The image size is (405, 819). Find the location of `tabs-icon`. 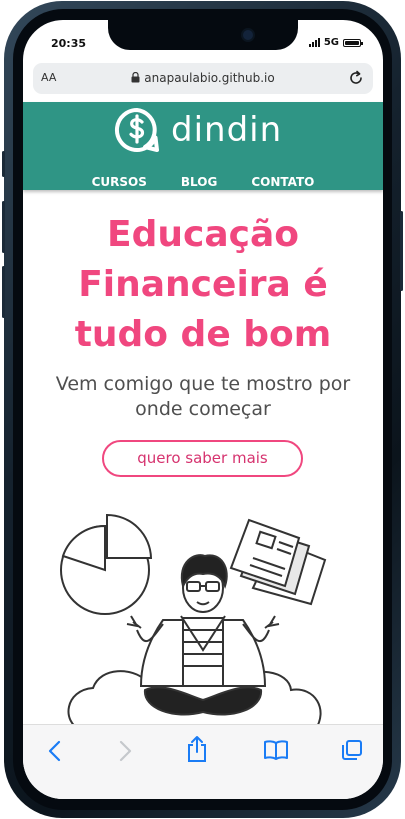

tabs-icon is located at coordinates (352, 750).